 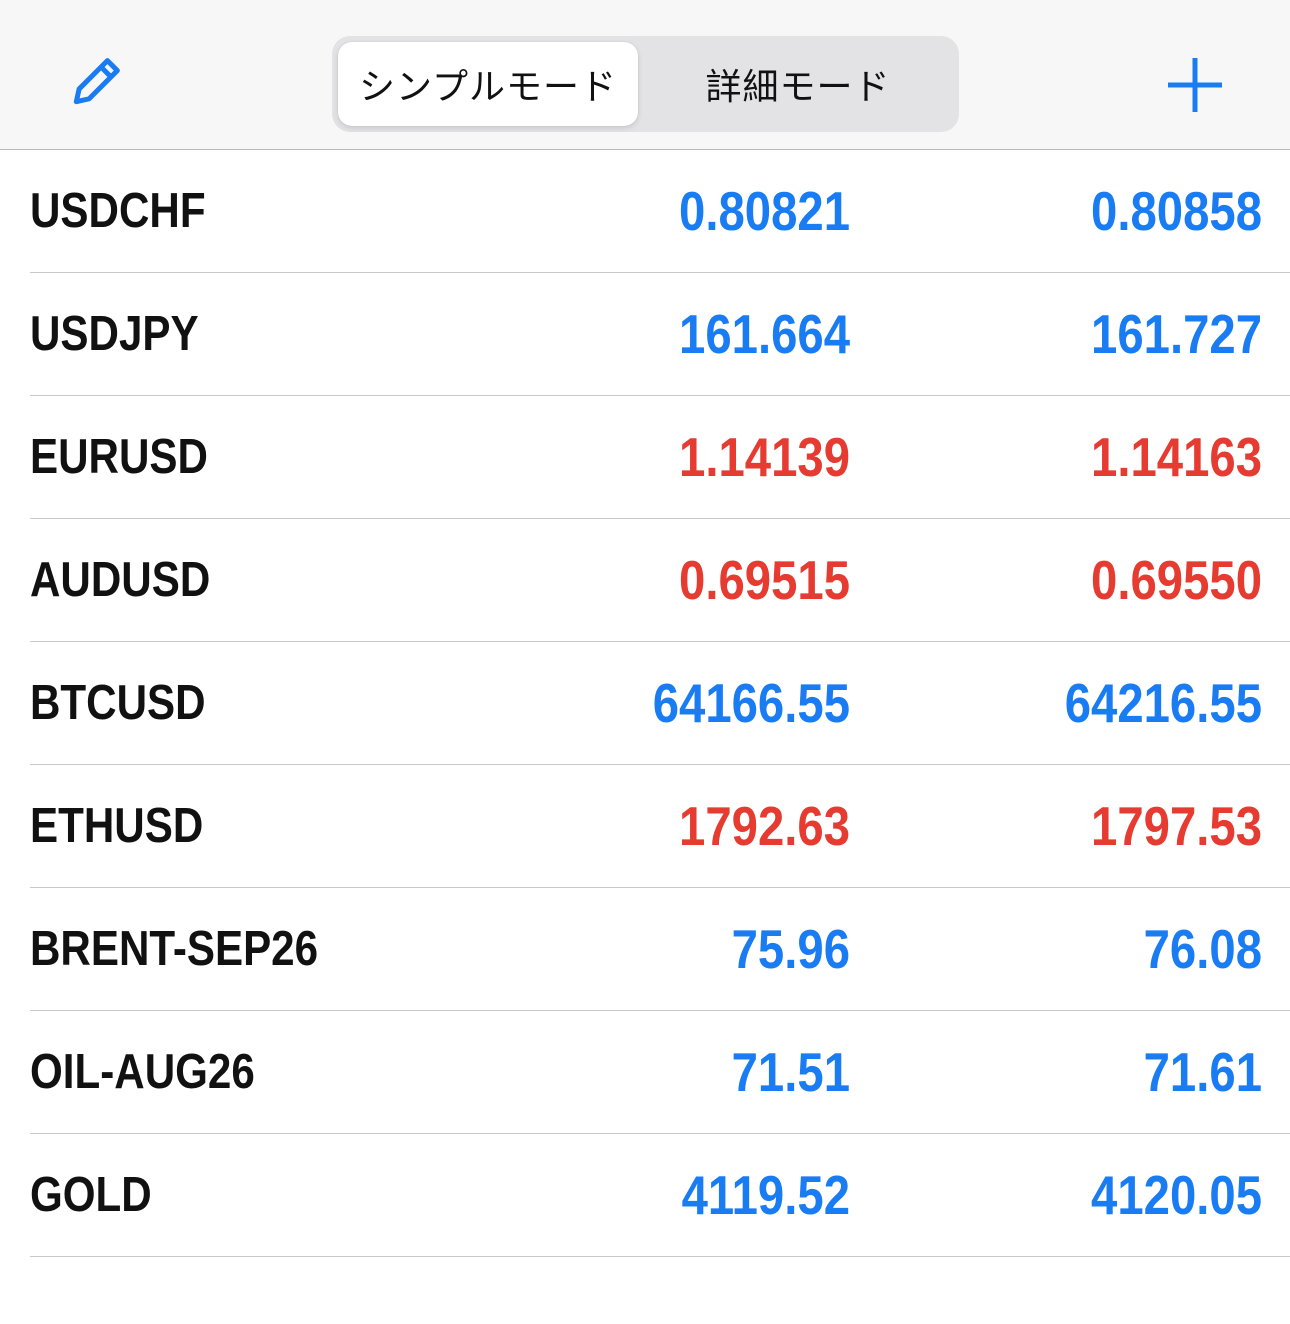 What do you see at coordinates (764, 457) in the screenshot?
I see `bid-price: 1.14139` at bounding box center [764, 457].